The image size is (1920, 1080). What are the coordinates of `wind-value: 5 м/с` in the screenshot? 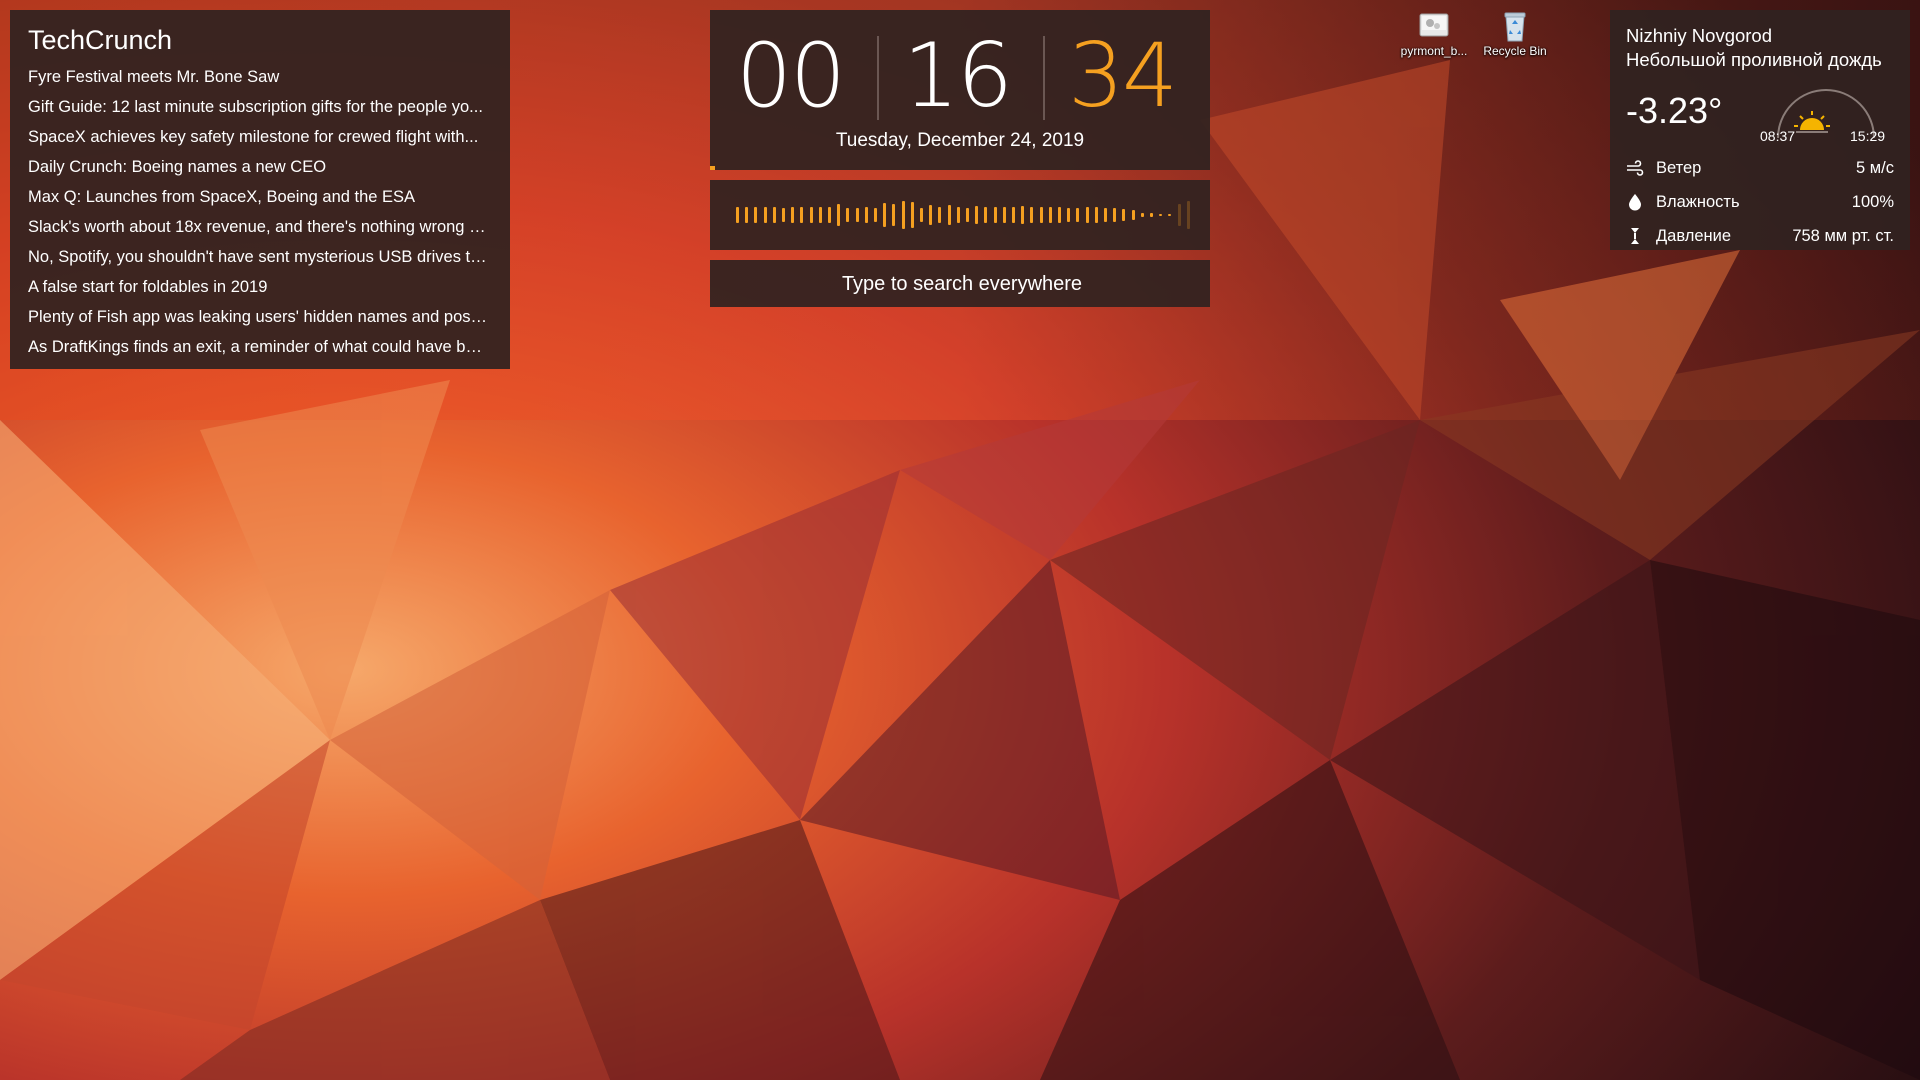 It's located at (1875, 168).